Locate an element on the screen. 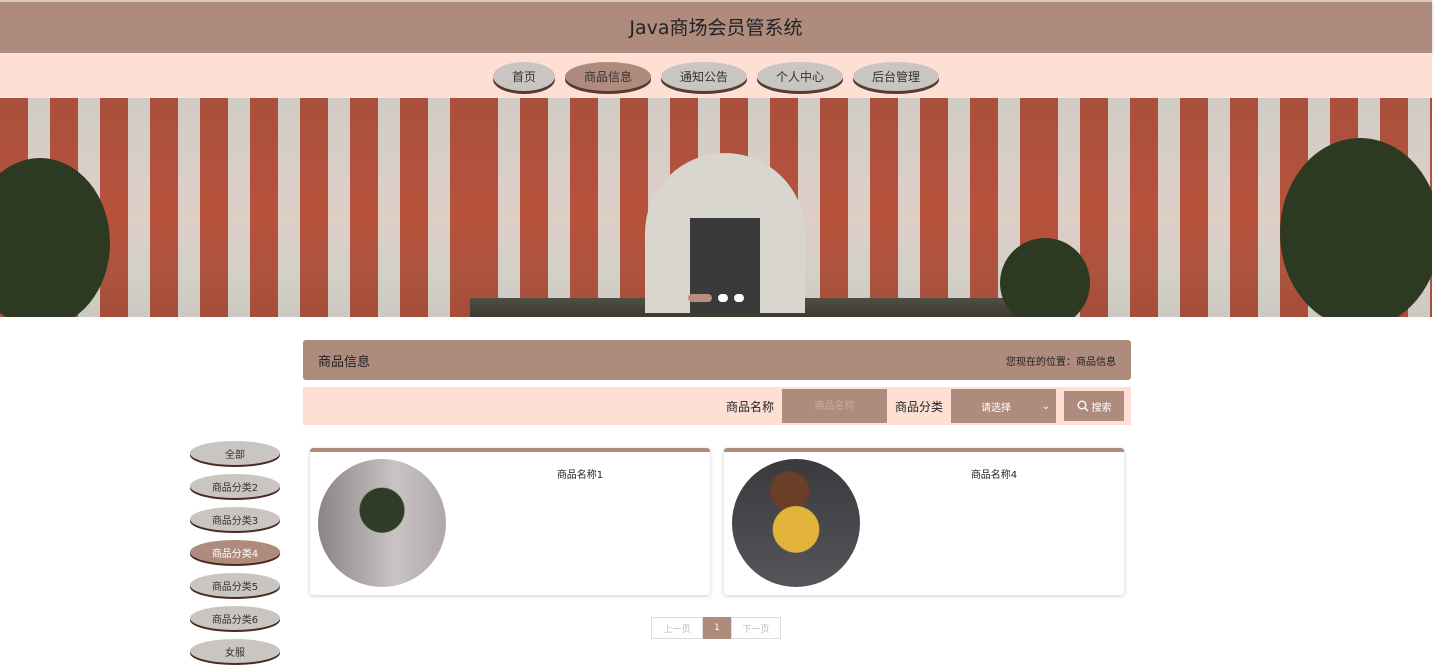 The width and height of the screenshot is (1436, 672). main-nav: 首页 商品信息 通知公告 个人中心 后台管理 is located at coordinates (716, 75).